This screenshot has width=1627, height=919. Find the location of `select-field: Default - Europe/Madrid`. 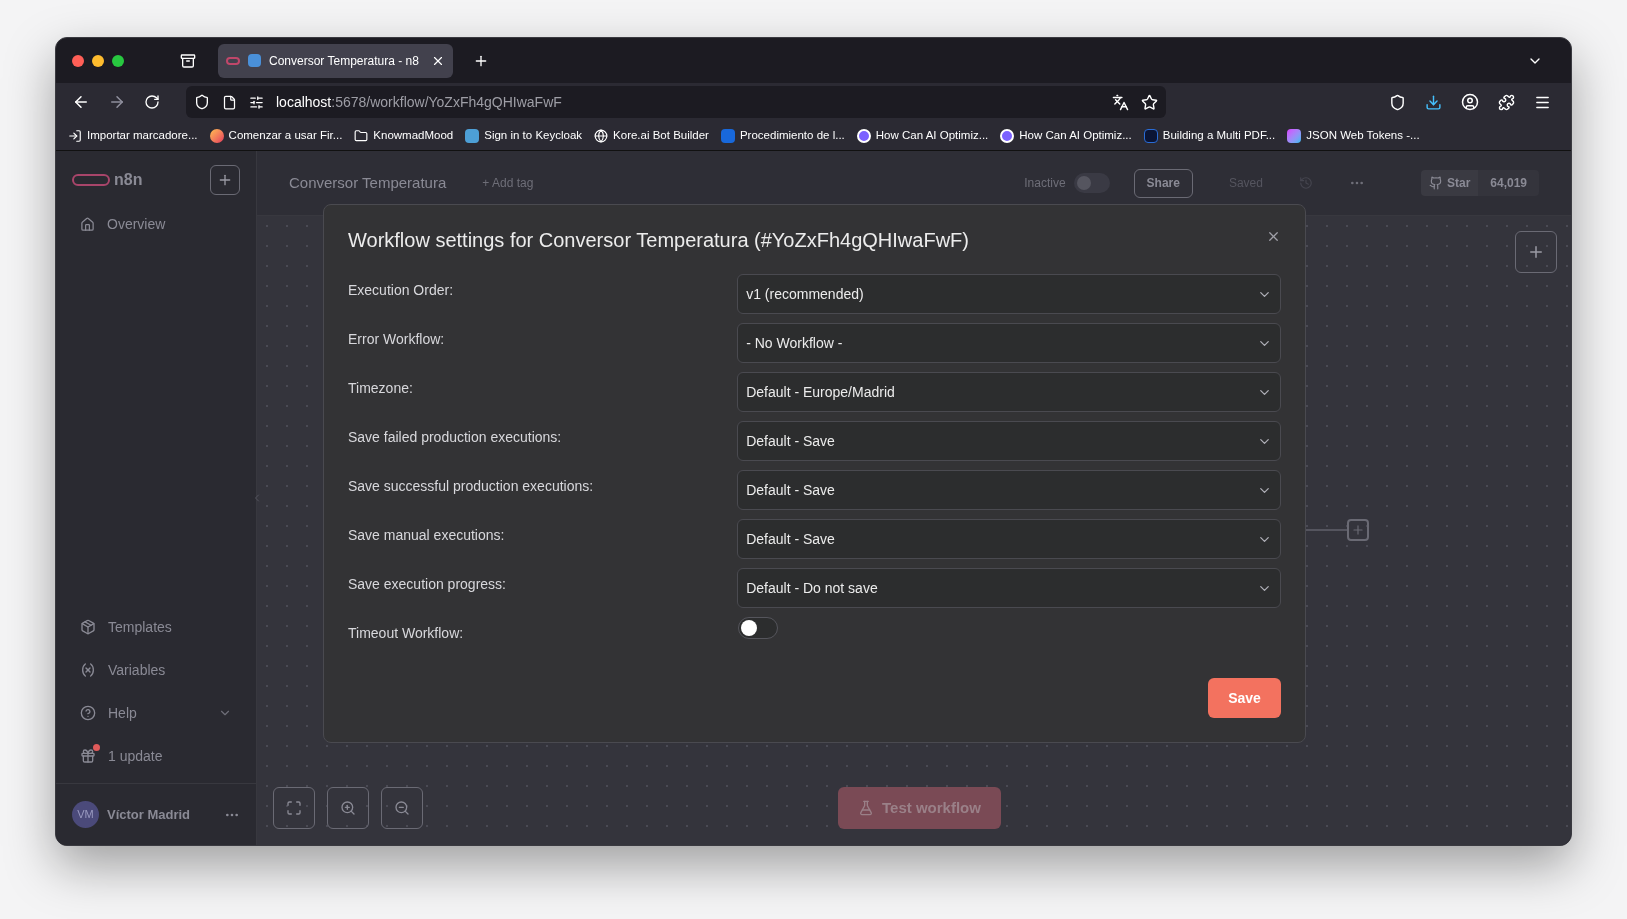

select-field: Default - Europe/Madrid is located at coordinates (1009, 392).